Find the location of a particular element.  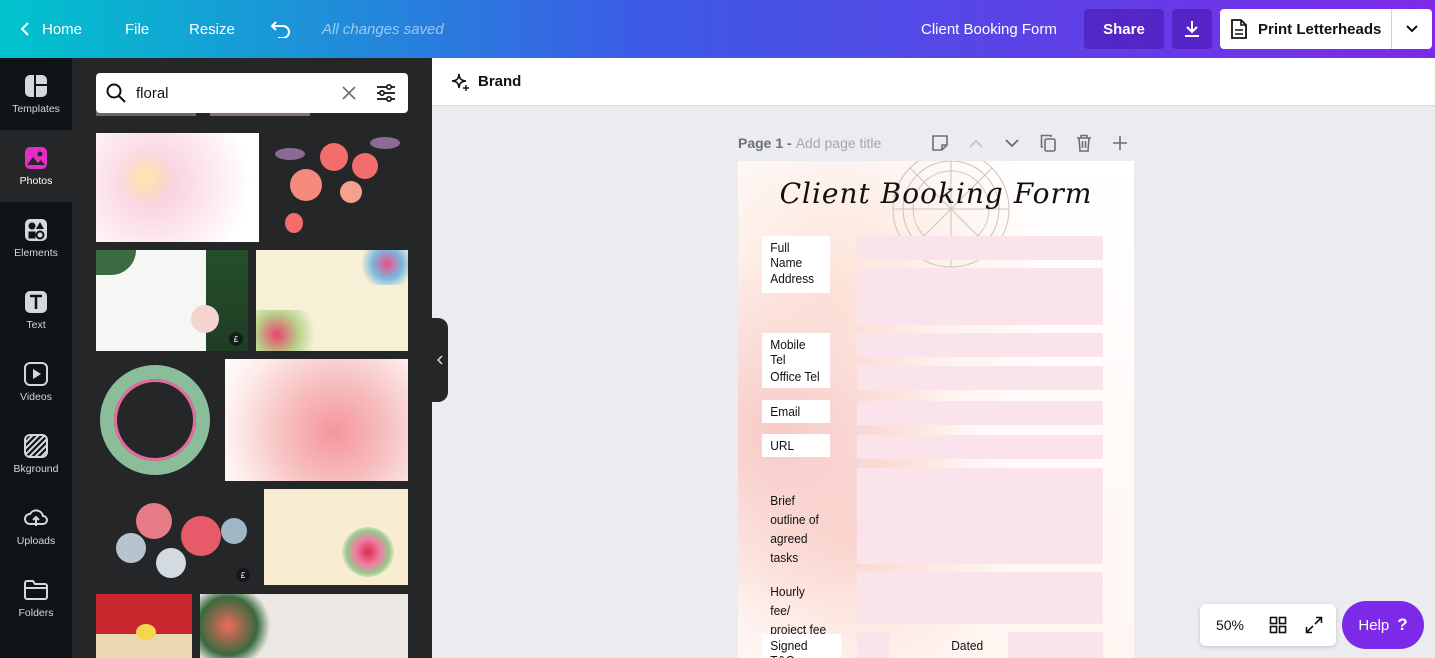

rail-photos: Photos is located at coordinates (36, 166).